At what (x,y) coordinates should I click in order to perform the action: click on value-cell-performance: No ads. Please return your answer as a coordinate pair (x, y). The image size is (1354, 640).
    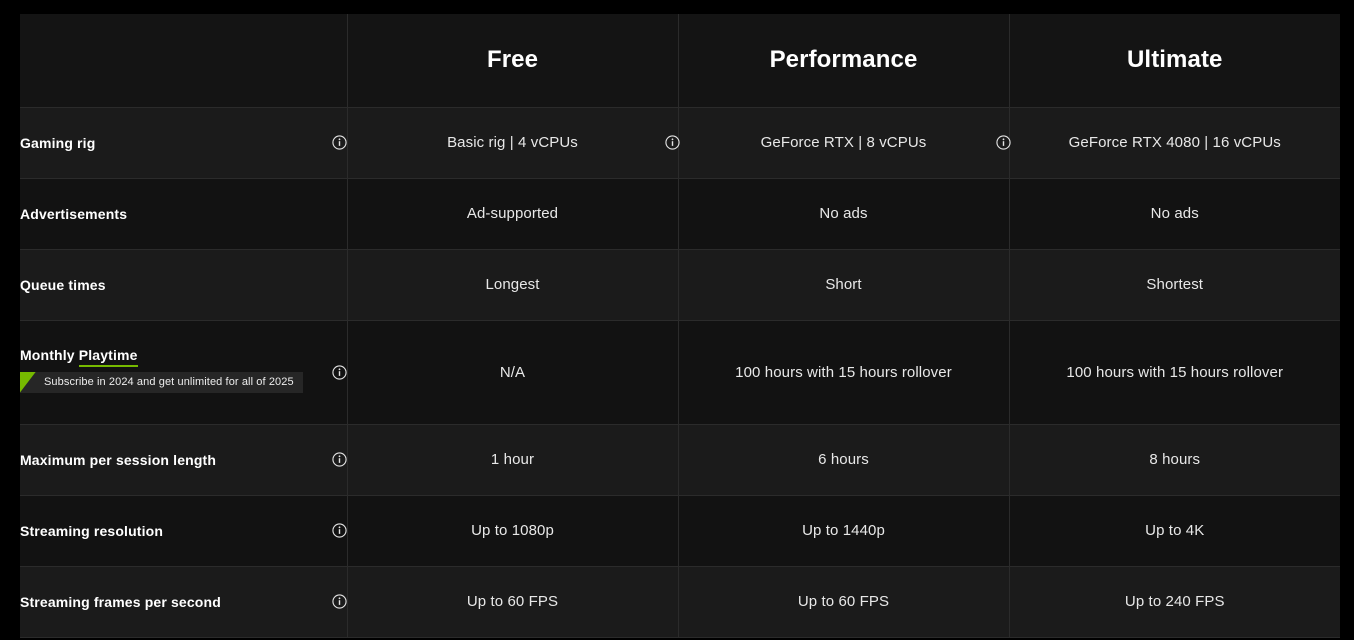
    Looking at the image, I should click on (843, 214).